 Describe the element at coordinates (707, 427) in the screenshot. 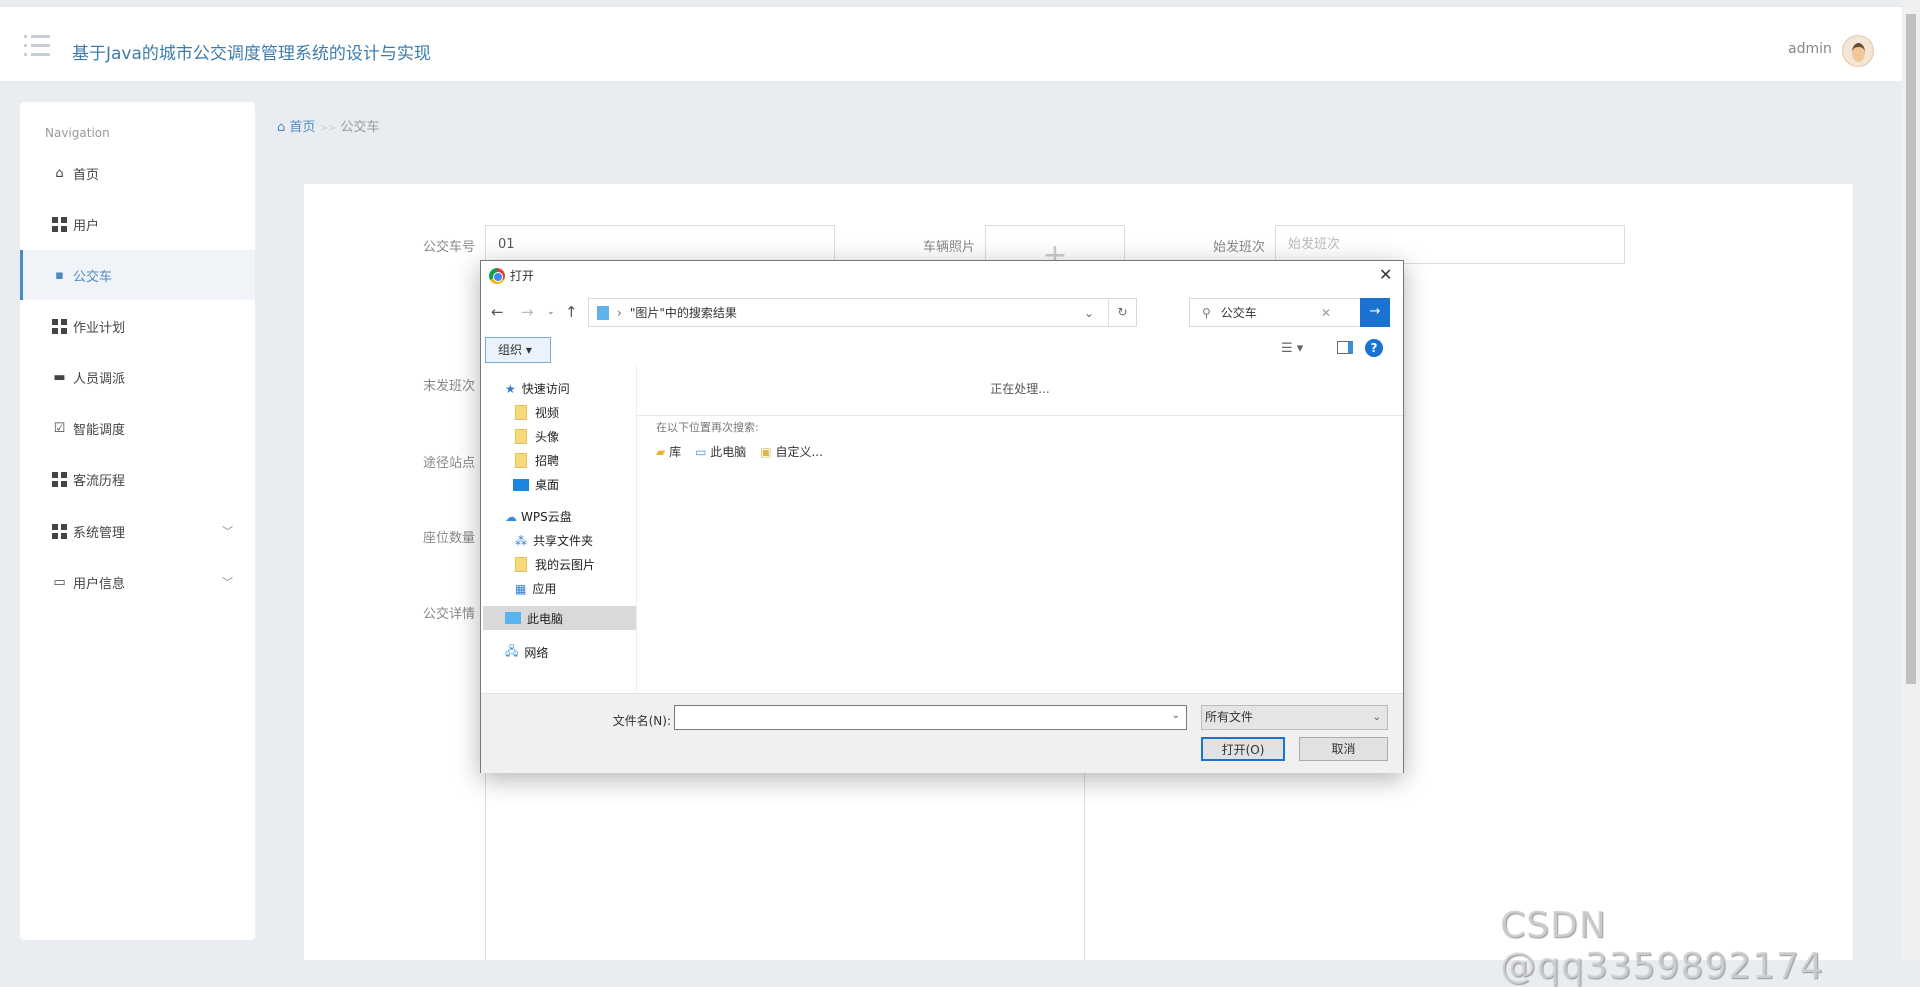

I see `search-again-label: 在以下位置再次搜索:` at that location.